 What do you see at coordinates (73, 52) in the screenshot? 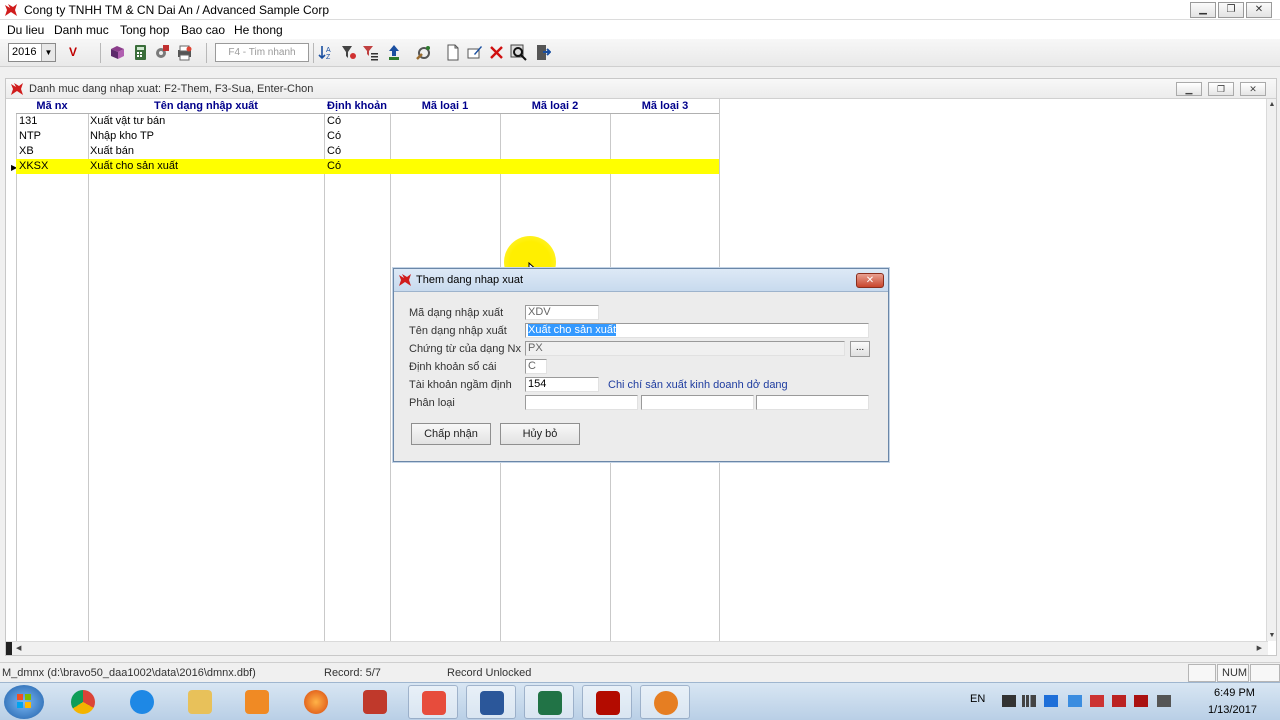
I see `v-button: V` at bounding box center [73, 52].